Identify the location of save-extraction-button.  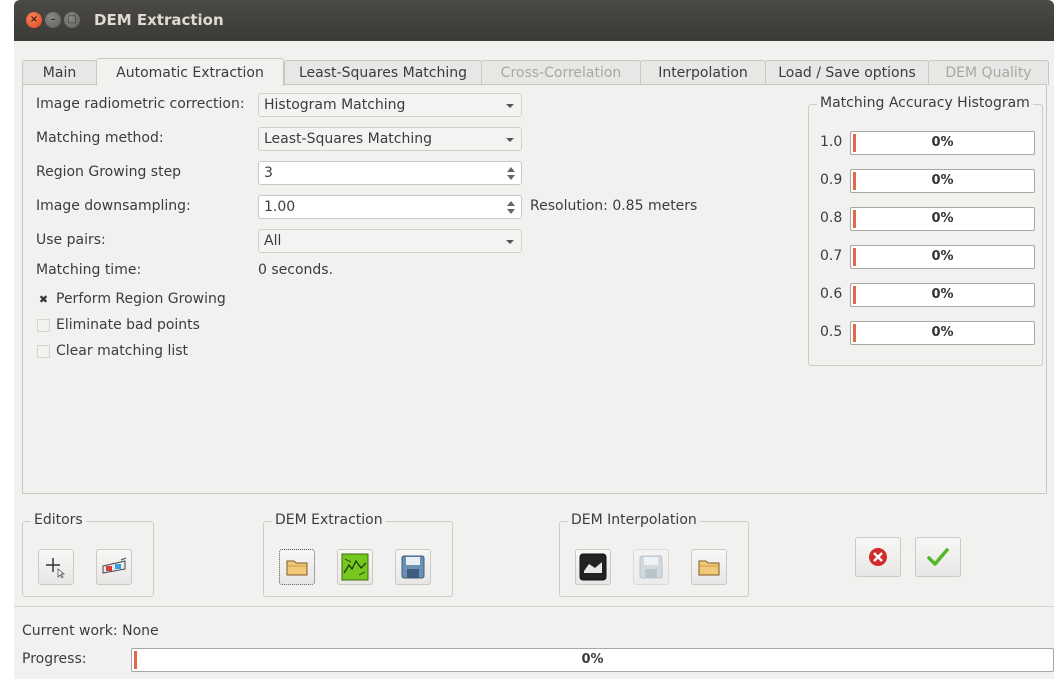
(413, 567).